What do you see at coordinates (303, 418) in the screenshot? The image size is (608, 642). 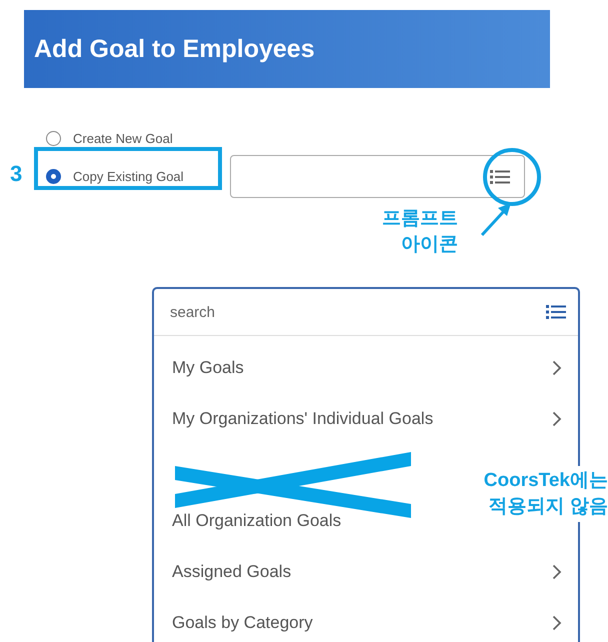 I see `menu-item: My Organizations' Individual Goals` at bounding box center [303, 418].